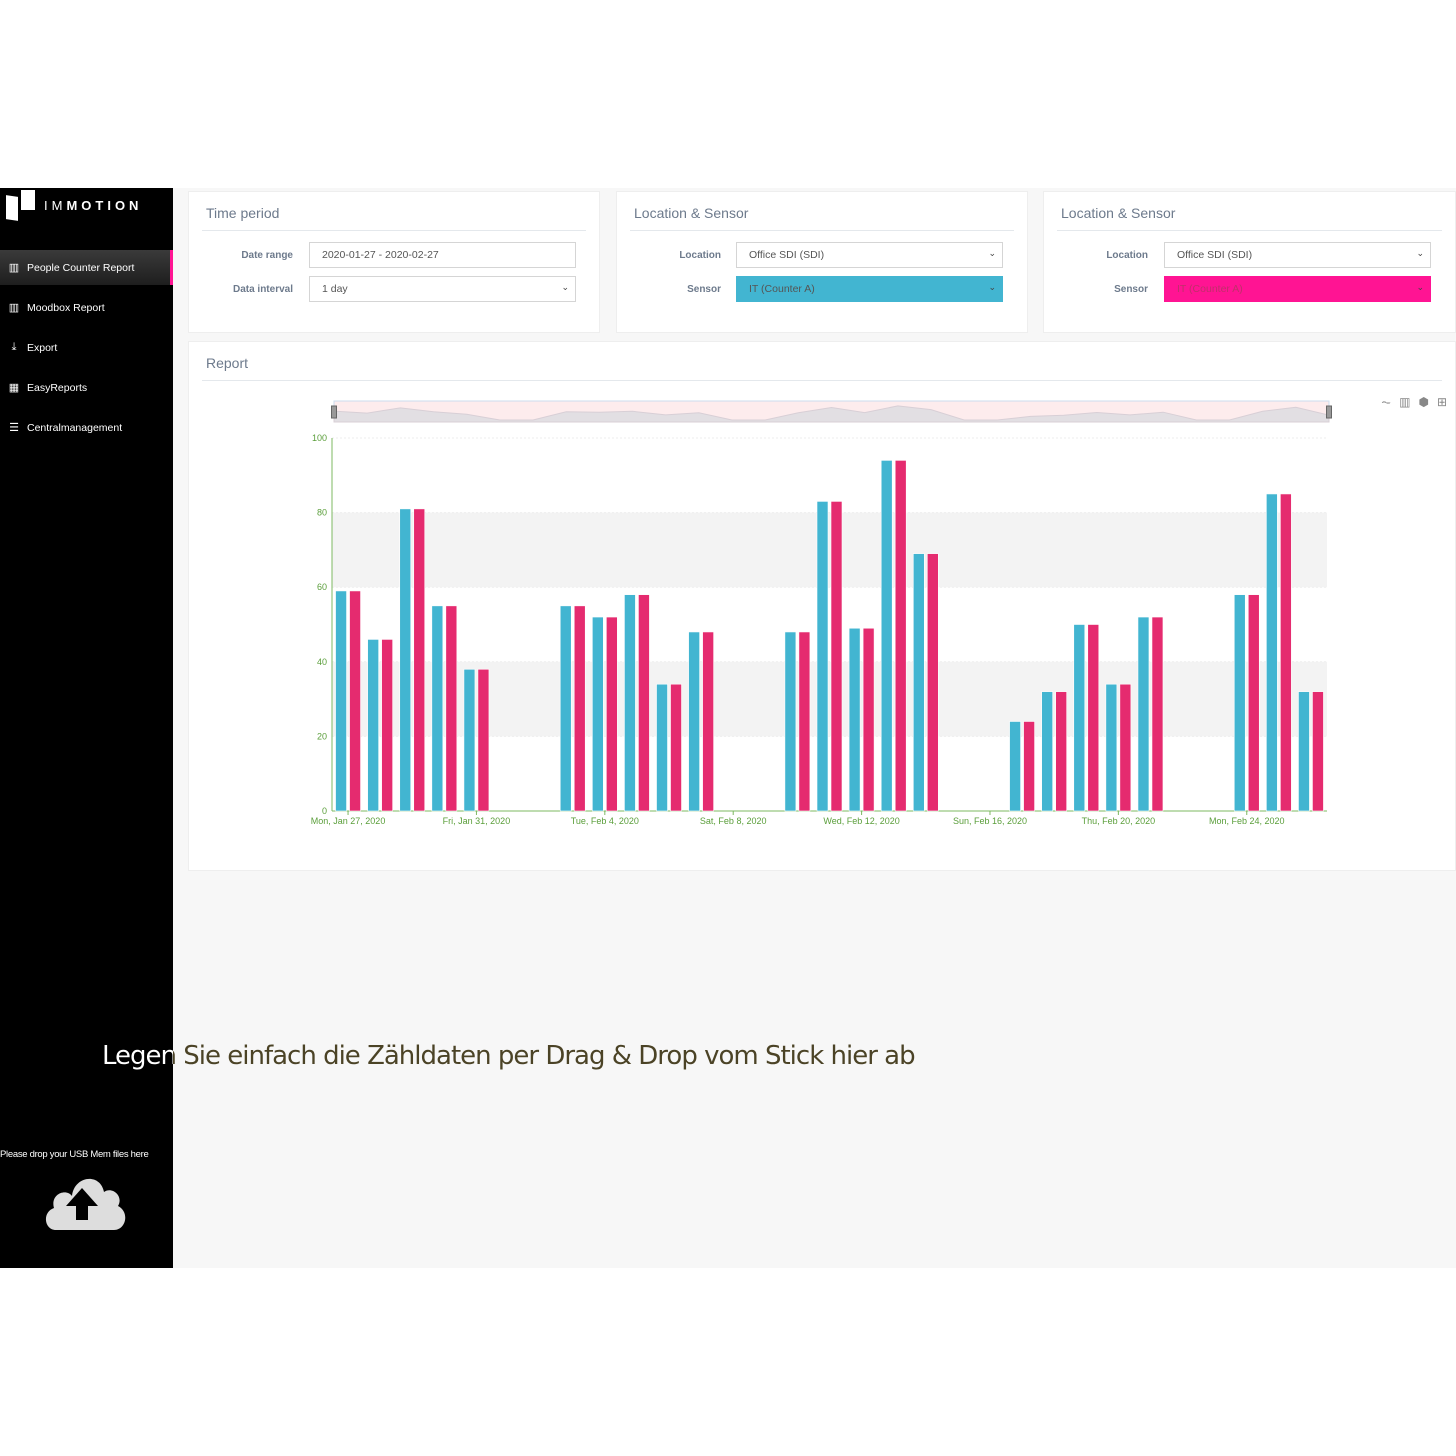  What do you see at coordinates (1247, 821) in the screenshot?
I see `x-tick-label: Mon, Feb 24, 2020` at bounding box center [1247, 821].